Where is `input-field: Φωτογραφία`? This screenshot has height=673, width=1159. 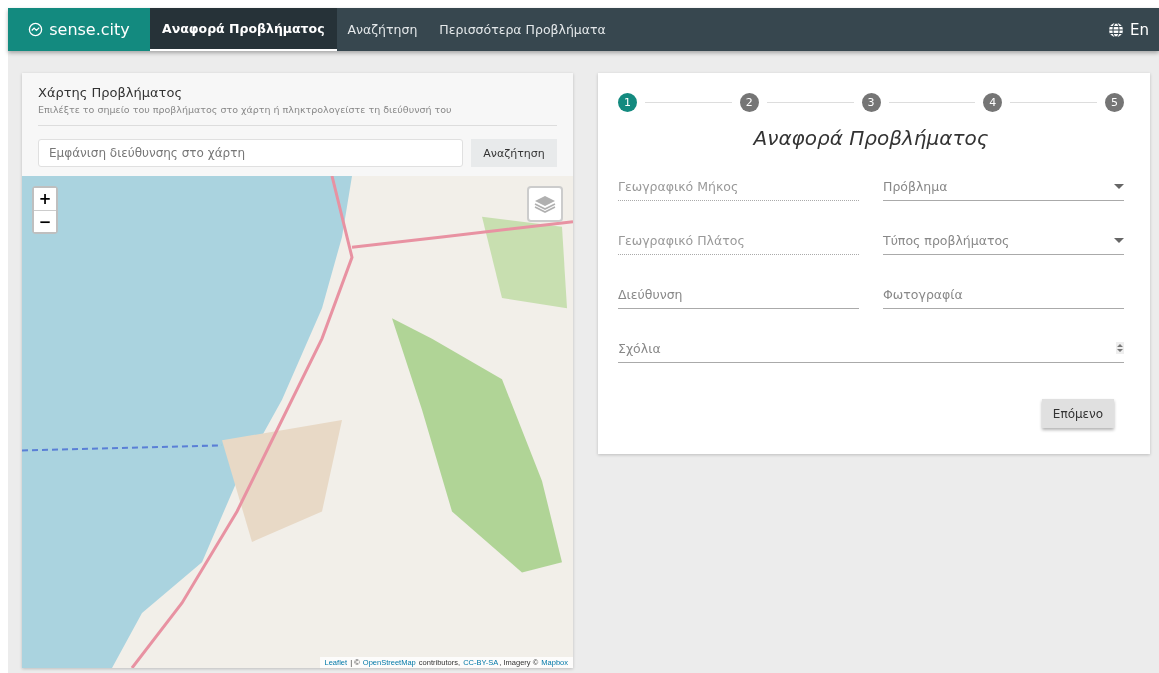
input-field: Φωτογραφία is located at coordinates (1003, 294).